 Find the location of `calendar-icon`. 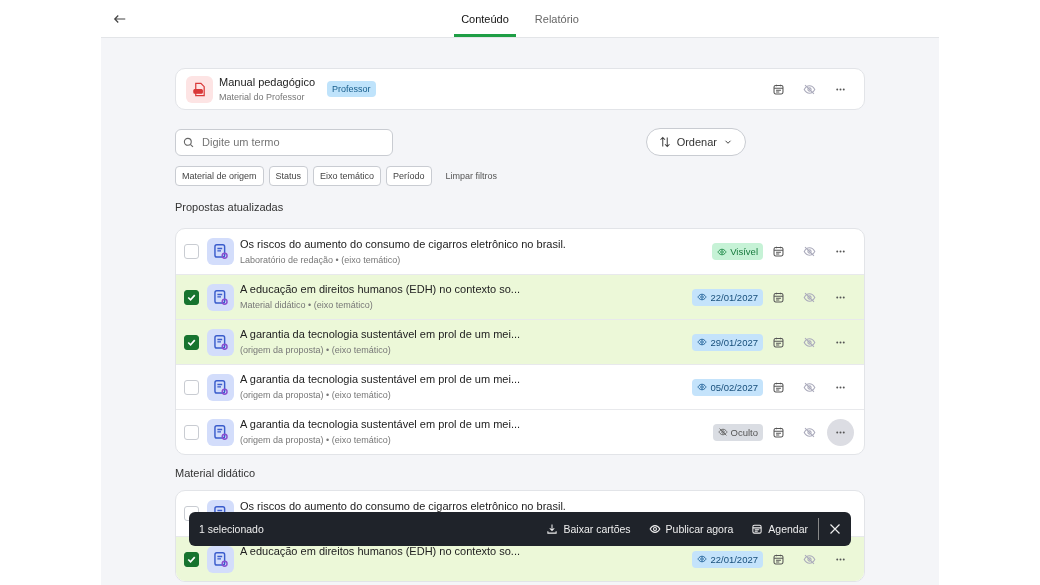

calendar-icon is located at coordinates (757, 529).